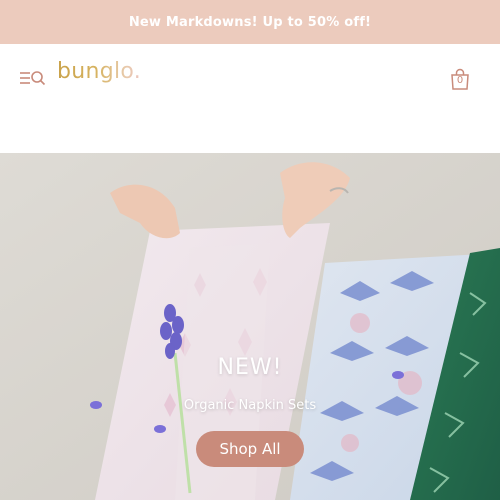 This screenshot has height=500, width=500. I want to click on menu-button, so click(33, 78).